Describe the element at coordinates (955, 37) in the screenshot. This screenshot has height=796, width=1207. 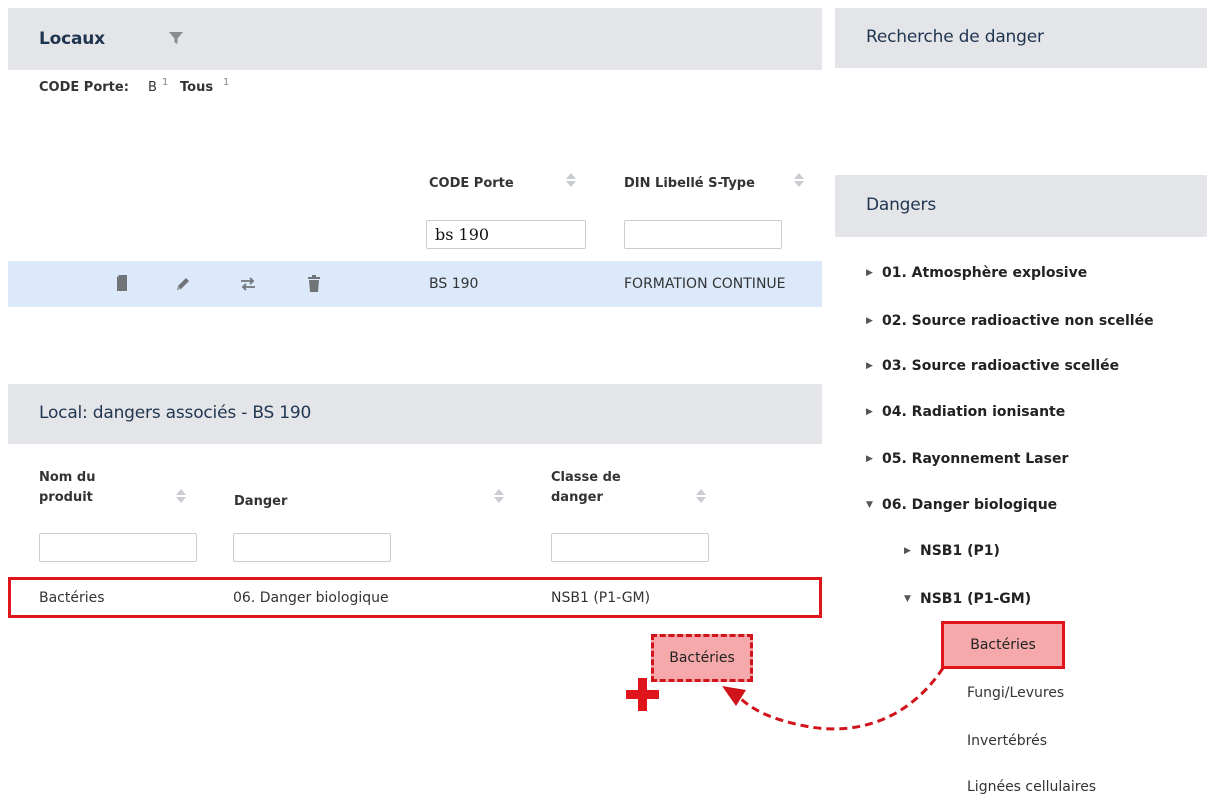
I see `recherche-title: Recherche de danger` at that location.